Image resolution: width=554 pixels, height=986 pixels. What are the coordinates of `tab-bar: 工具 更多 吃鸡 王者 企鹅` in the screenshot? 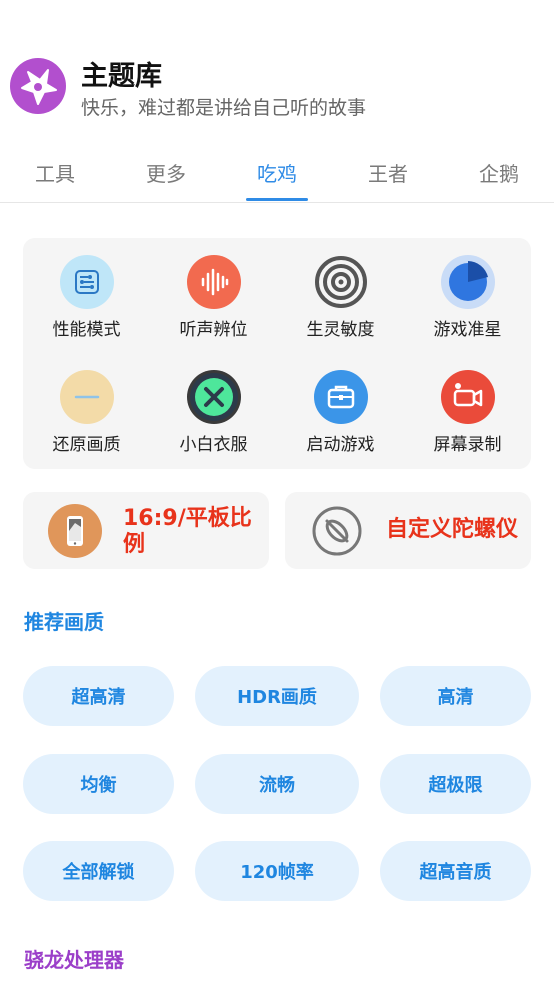 It's located at (277, 175).